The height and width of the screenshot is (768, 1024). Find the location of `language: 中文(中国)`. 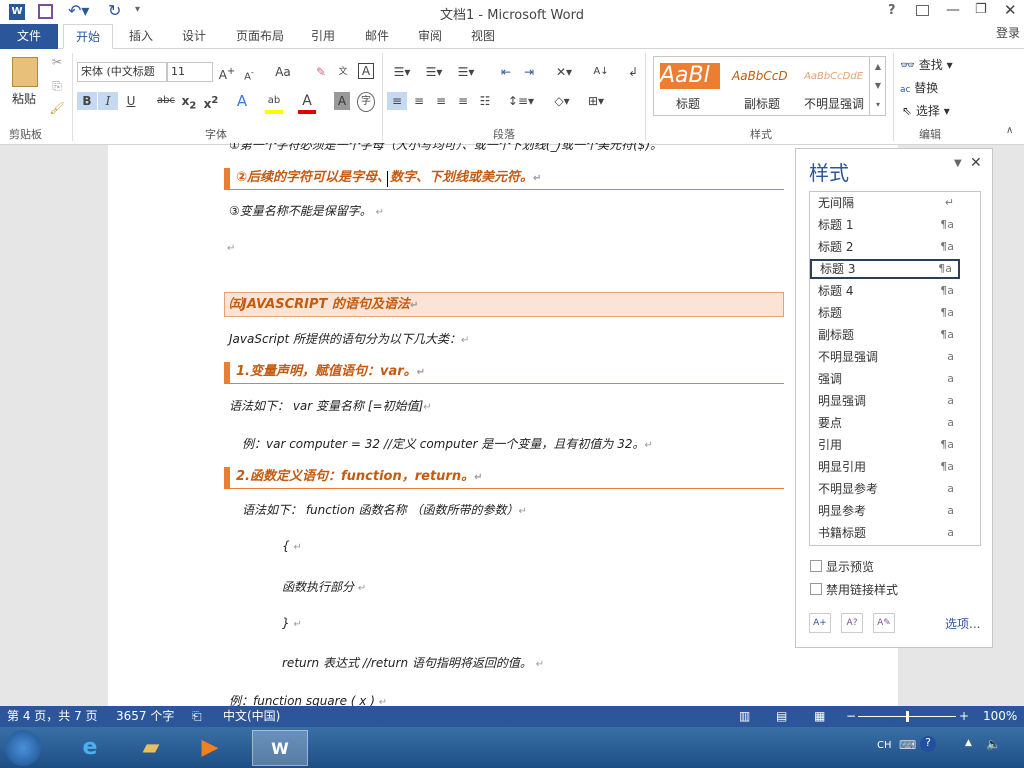

language: 中文(中国) is located at coordinates (251, 716).